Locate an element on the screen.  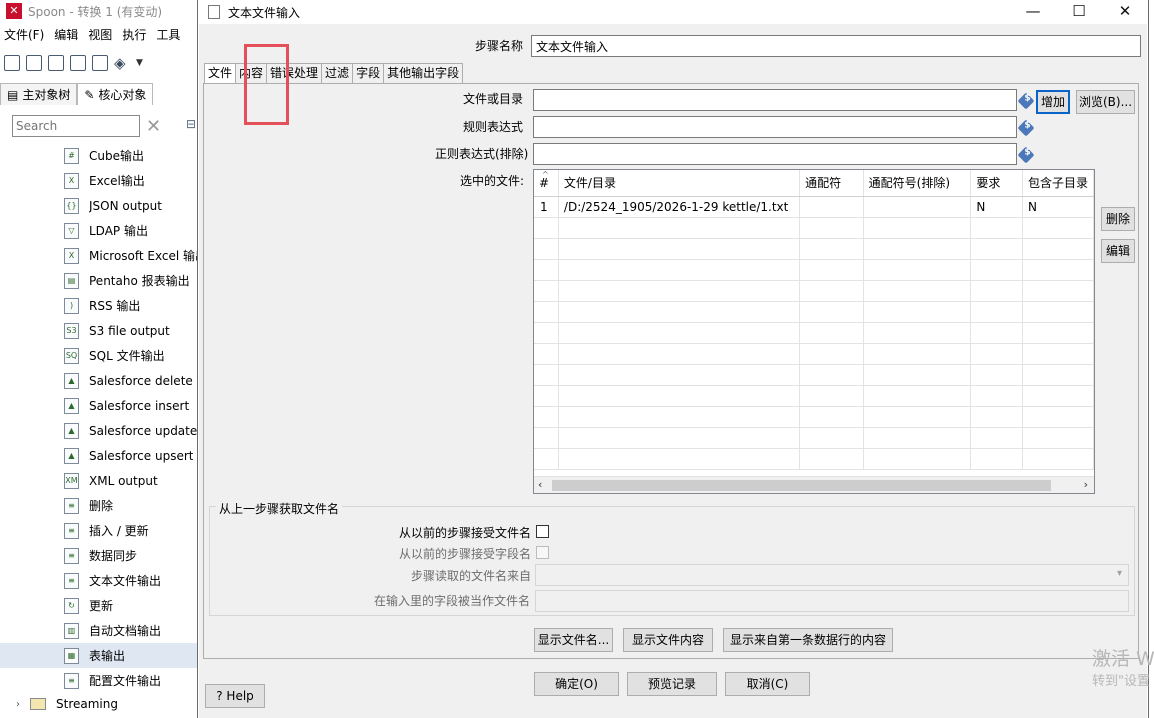
show-file-content-button: 显示文件内容 is located at coordinates (668, 640).